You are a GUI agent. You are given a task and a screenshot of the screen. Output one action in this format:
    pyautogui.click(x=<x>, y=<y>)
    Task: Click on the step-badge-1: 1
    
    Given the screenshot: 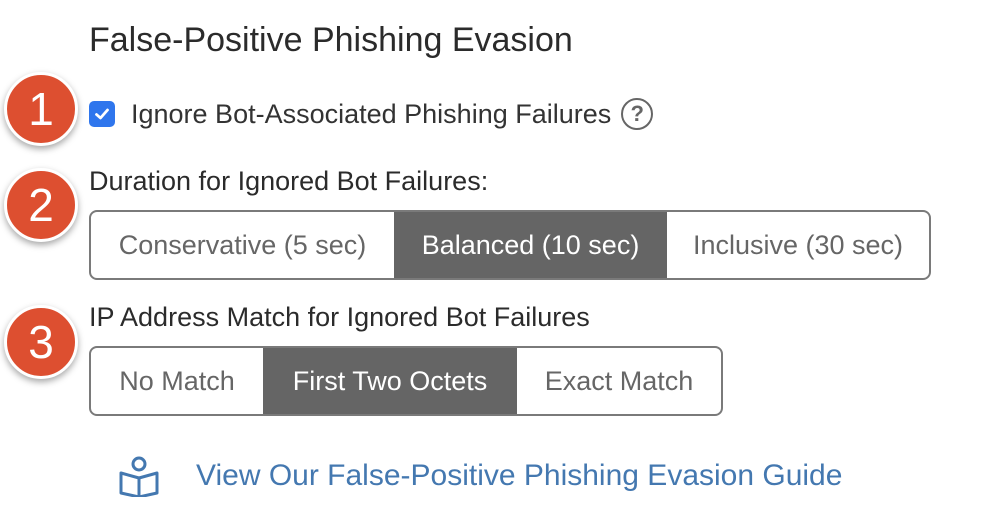 What is the action you would take?
    pyautogui.click(x=41, y=109)
    